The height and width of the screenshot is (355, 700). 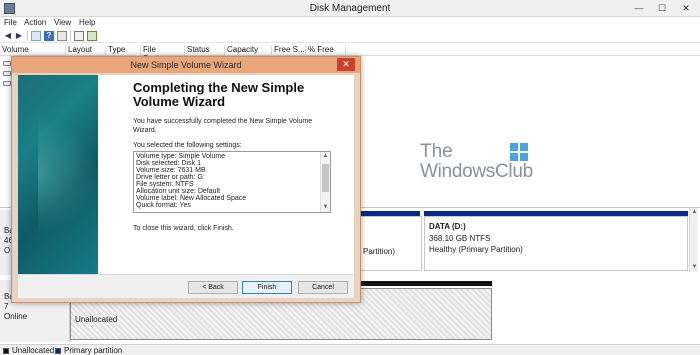 What do you see at coordinates (213, 287) in the screenshot?
I see `back-button: < Back` at bounding box center [213, 287].